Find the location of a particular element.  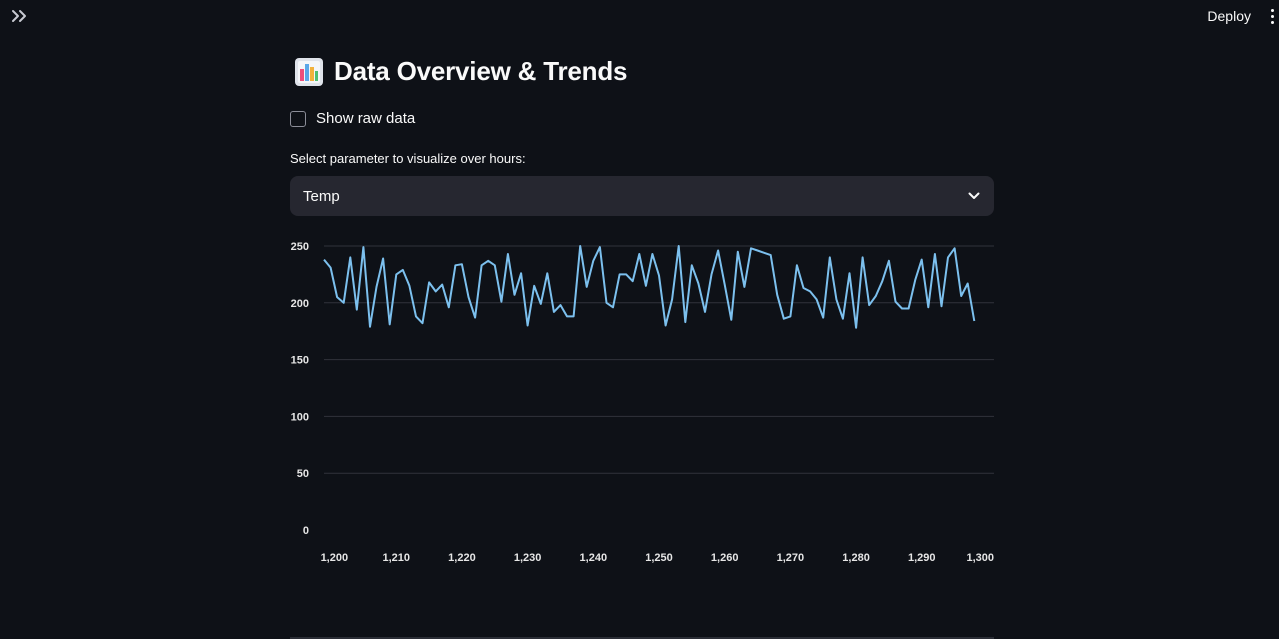

parameter-select: Temp is located at coordinates (642, 196).